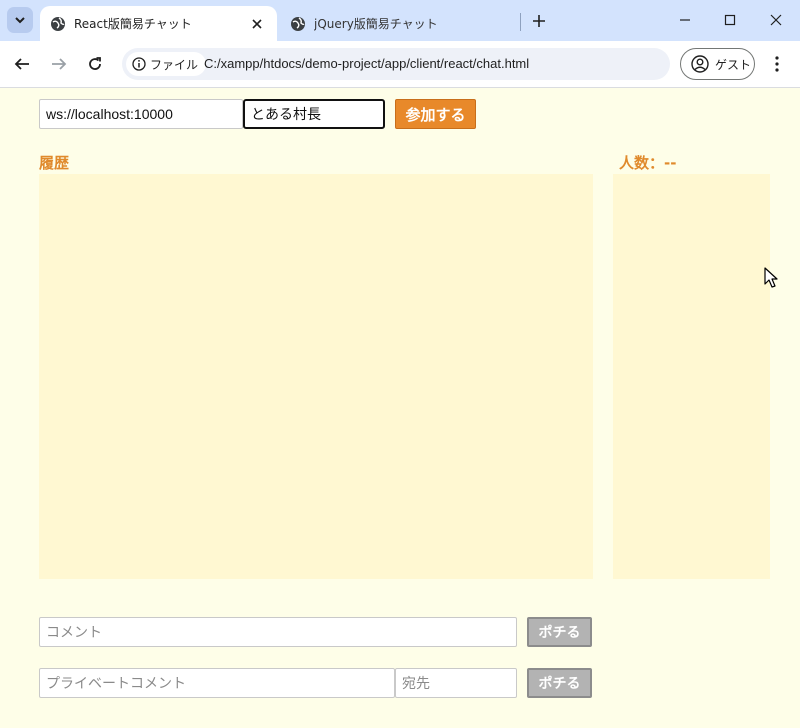 The width and height of the screenshot is (800, 728). I want to click on forward-button, so click(59, 64).